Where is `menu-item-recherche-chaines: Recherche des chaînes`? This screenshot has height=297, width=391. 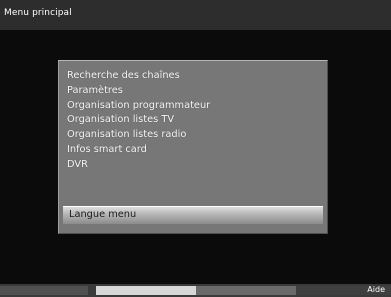
menu-item-recherche-chaines: Recherche des chaînes is located at coordinates (138, 76).